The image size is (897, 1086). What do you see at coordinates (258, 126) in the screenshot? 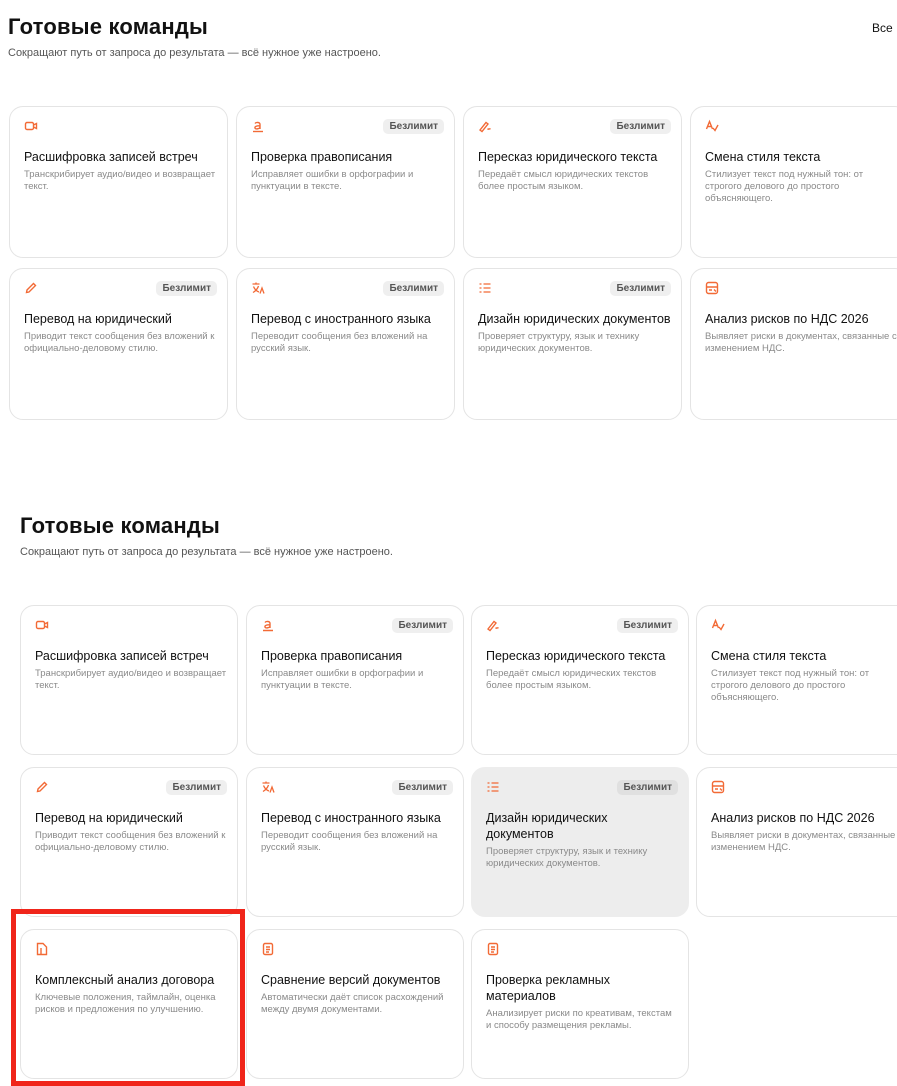
I see `spellcheck-icon` at bounding box center [258, 126].